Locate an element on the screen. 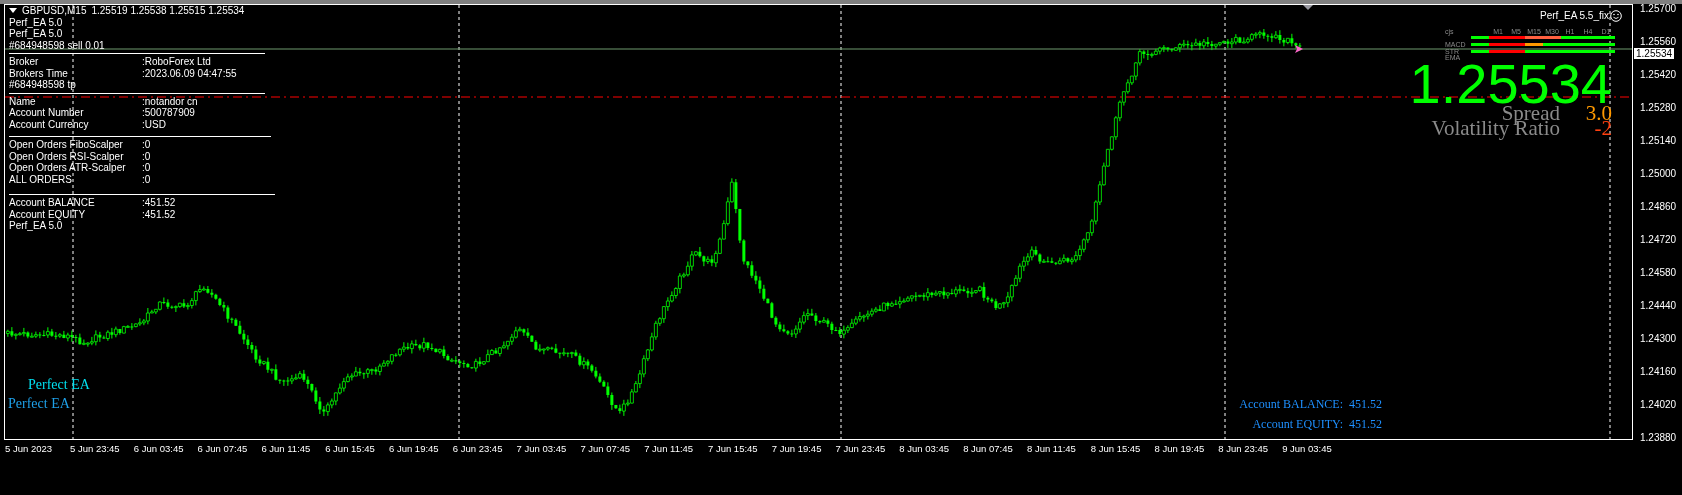 The image size is (1682, 495). time-label: 7 Jun 23:45 is located at coordinates (861, 449).